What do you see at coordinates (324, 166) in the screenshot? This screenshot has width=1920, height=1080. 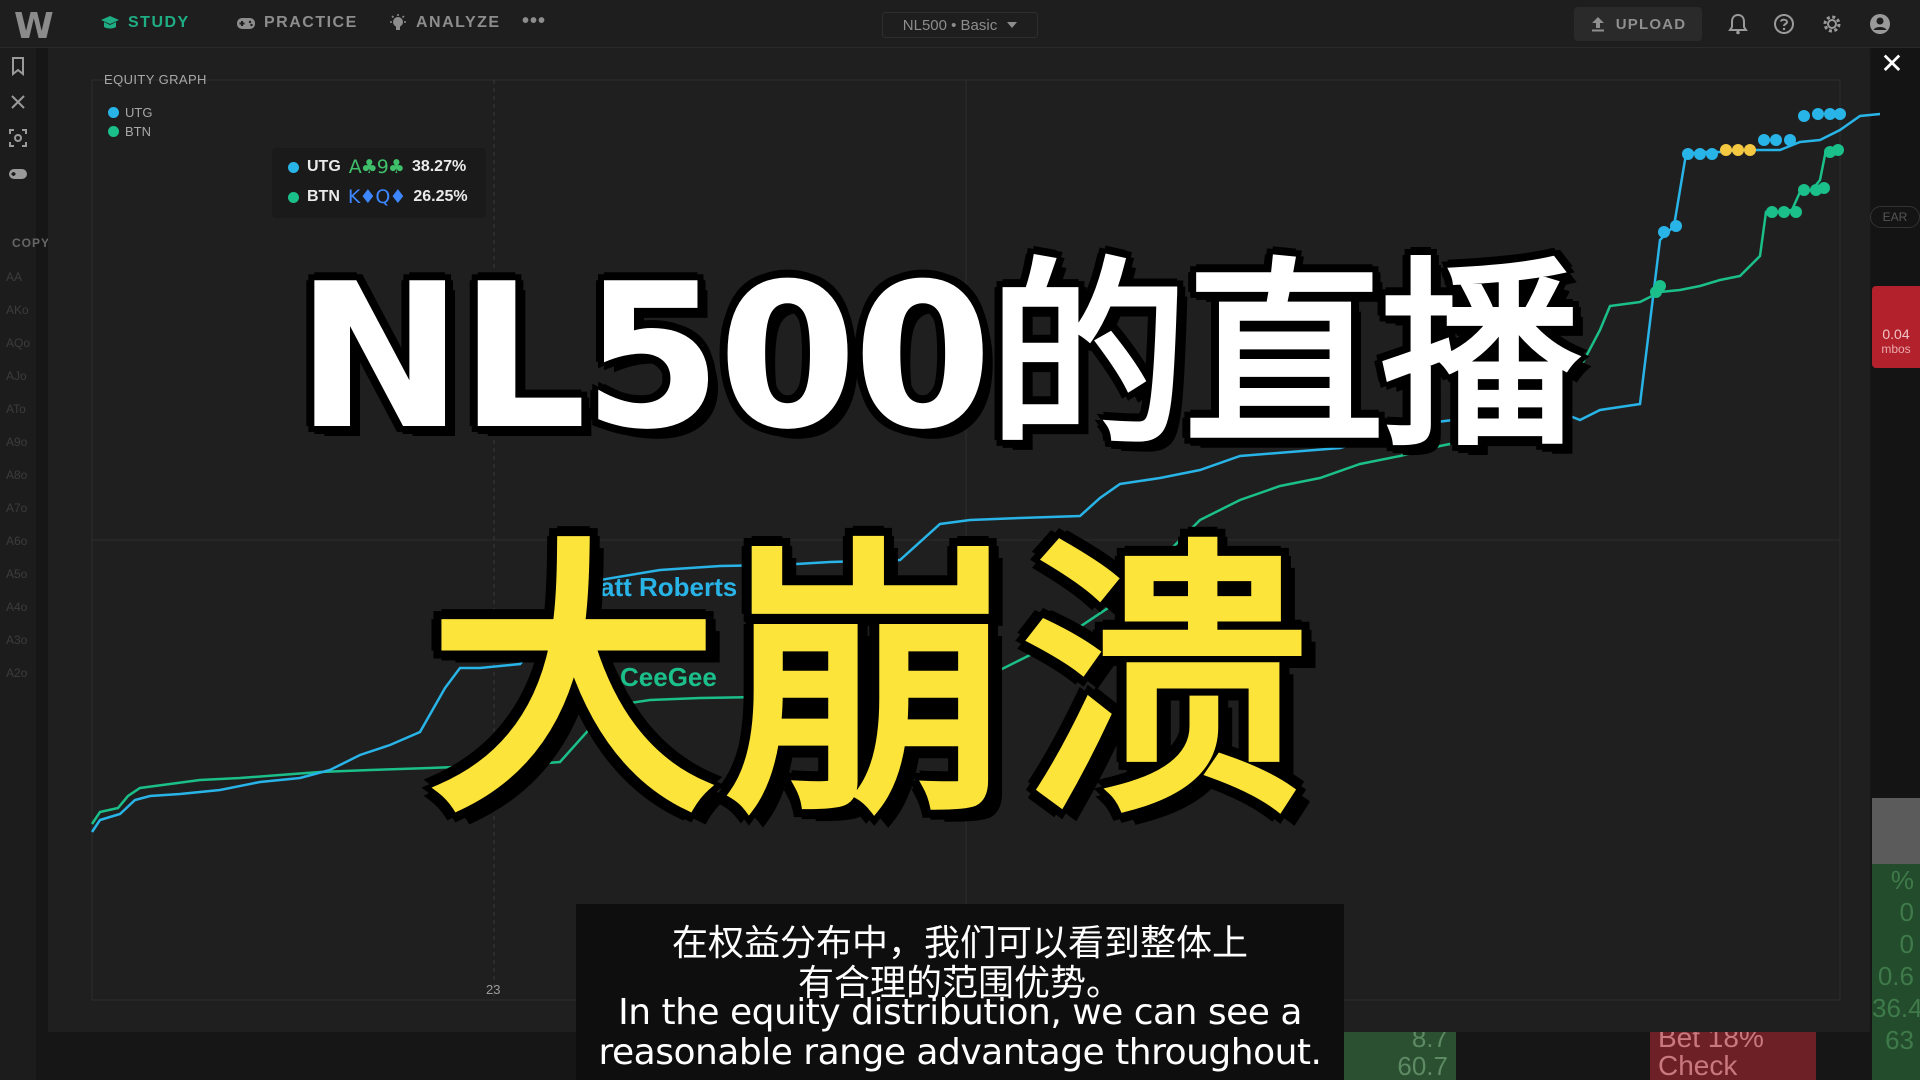 I see `tooltip-position-utg: UTG` at bounding box center [324, 166].